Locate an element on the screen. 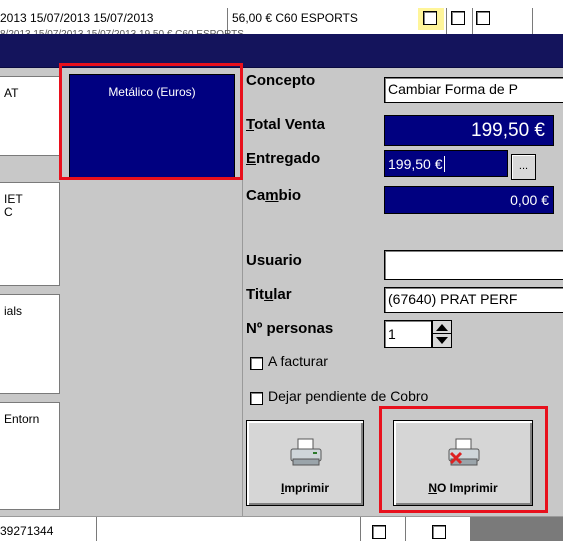 The width and height of the screenshot is (563, 541). payment-method-button: ials is located at coordinates (30, 344).